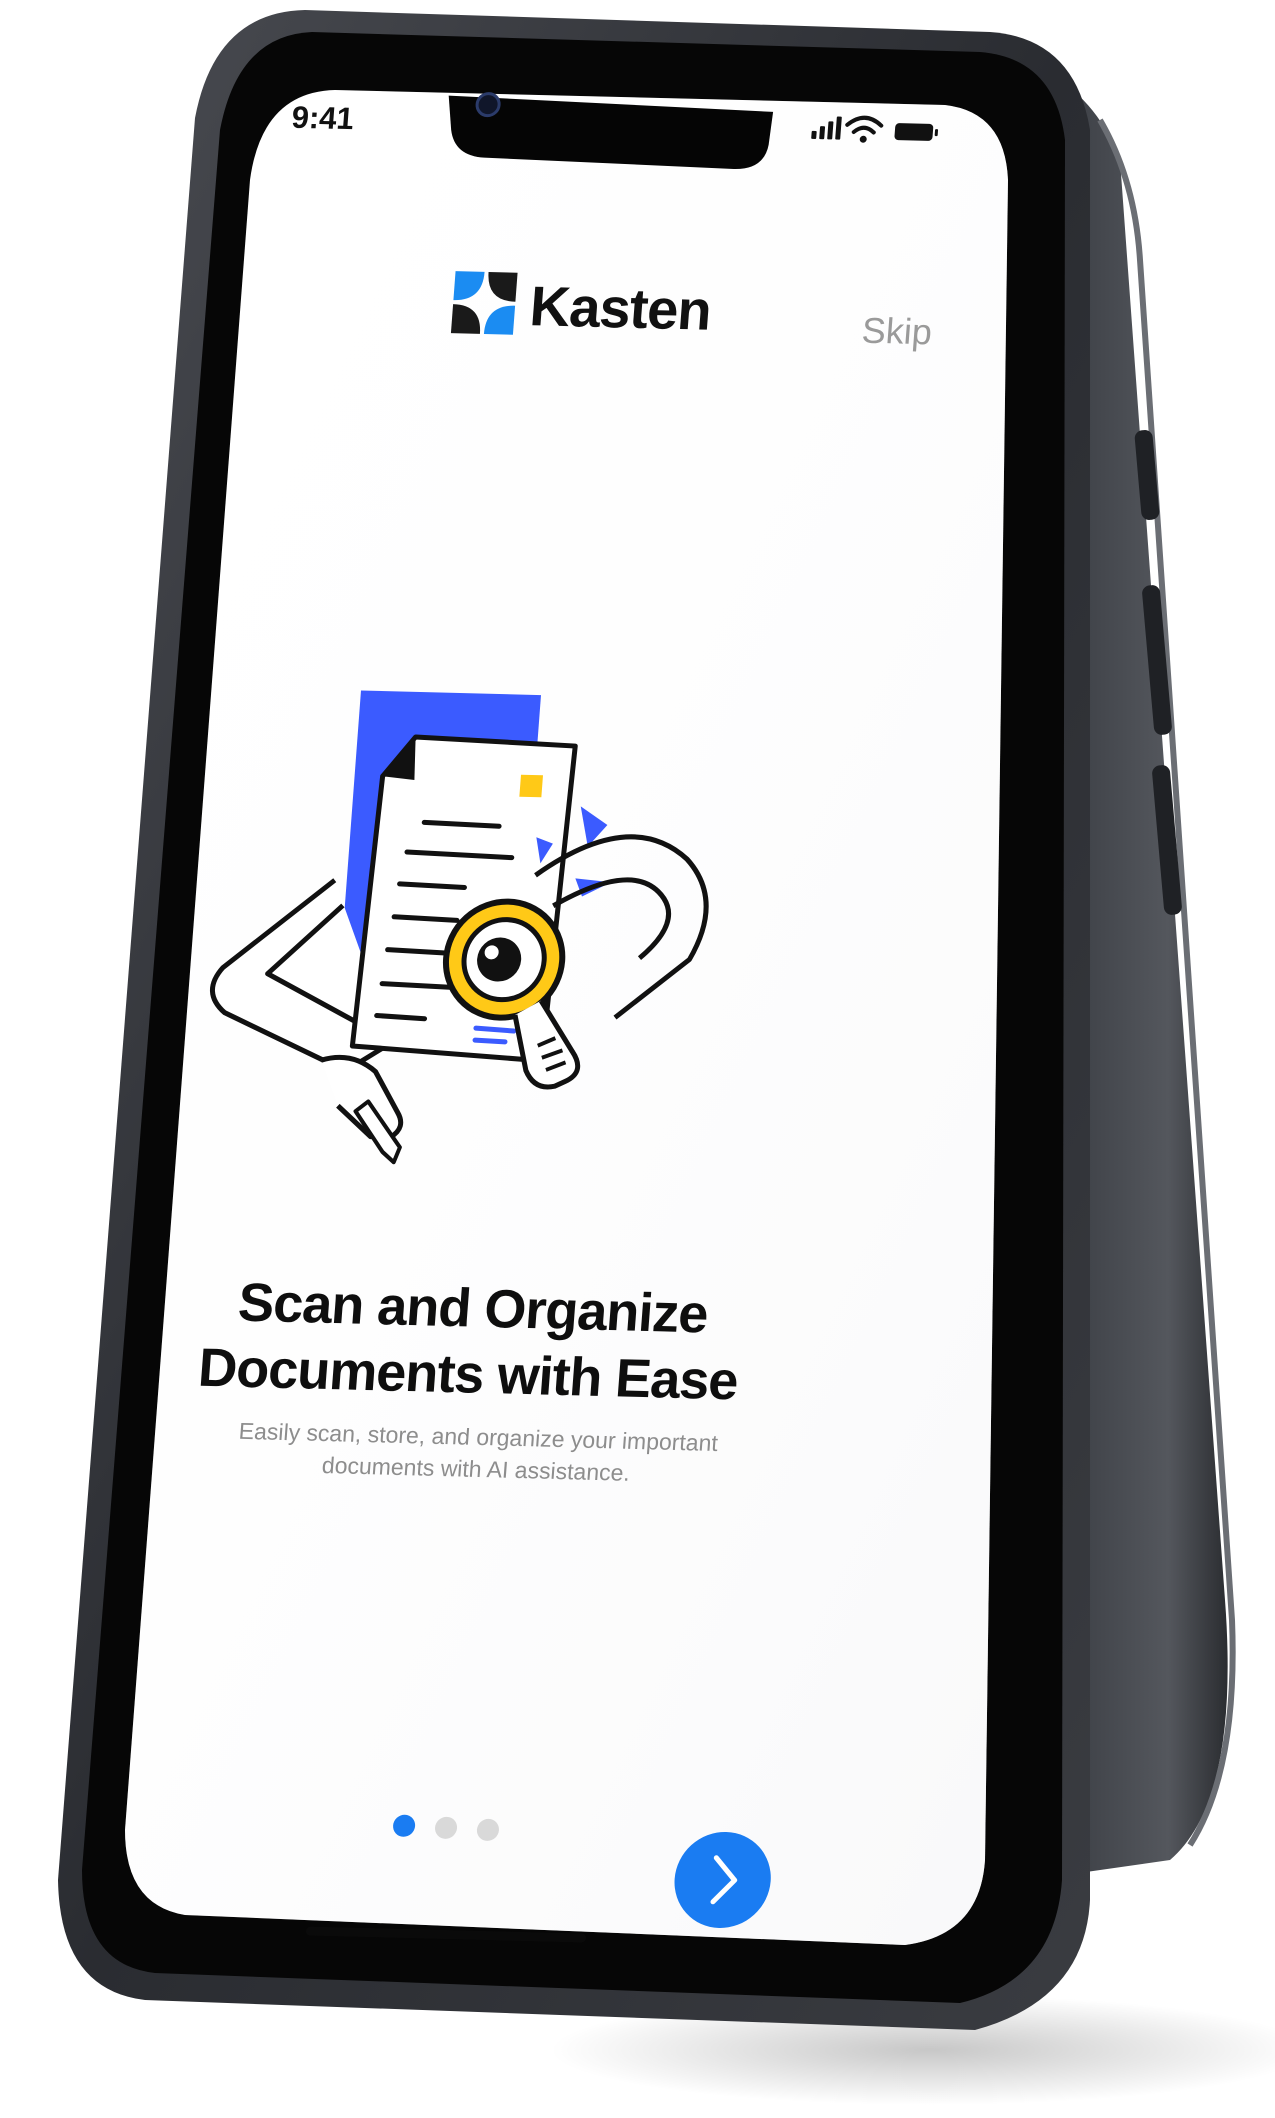  What do you see at coordinates (322, 118) in the screenshot?
I see `status-time: 9:41` at bounding box center [322, 118].